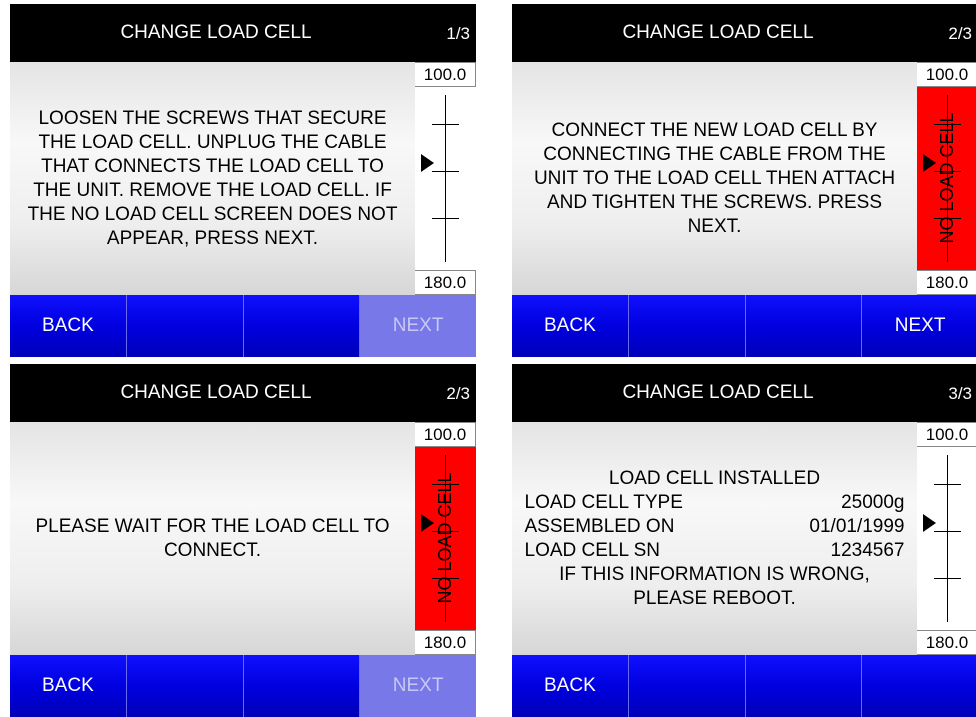 This screenshot has height=717, width=976. Describe the element at coordinates (867, 550) in the screenshot. I see `info-value: 1234567` at that location.